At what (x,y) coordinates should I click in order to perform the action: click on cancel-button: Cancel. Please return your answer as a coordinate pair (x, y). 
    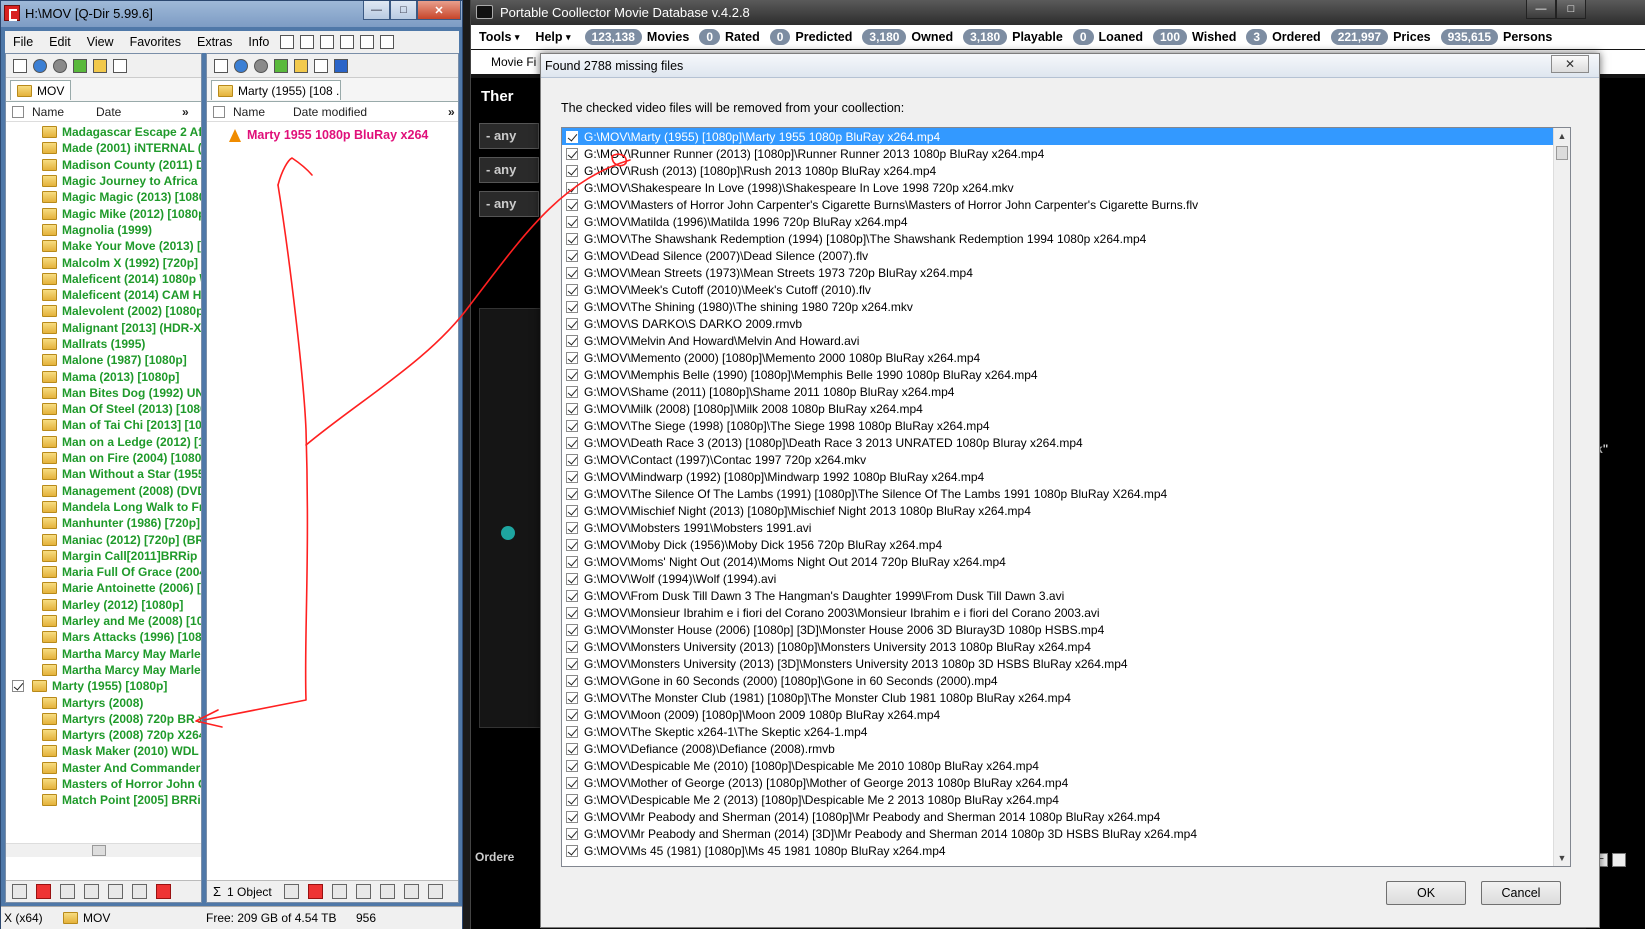
    Looking at the image, I should click on (1521, 893).